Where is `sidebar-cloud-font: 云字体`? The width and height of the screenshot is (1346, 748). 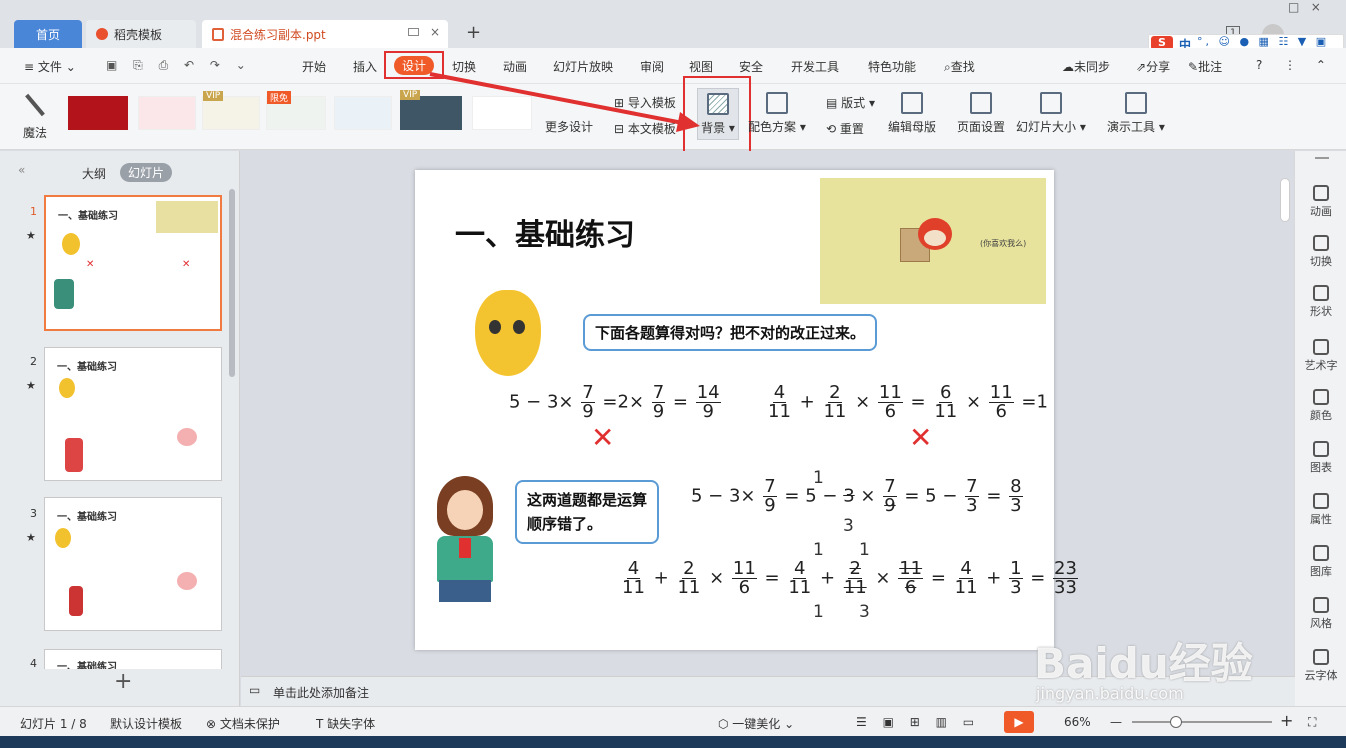
sidebar-cloud-font: 云字体 is located at coordinates (1320, 666).